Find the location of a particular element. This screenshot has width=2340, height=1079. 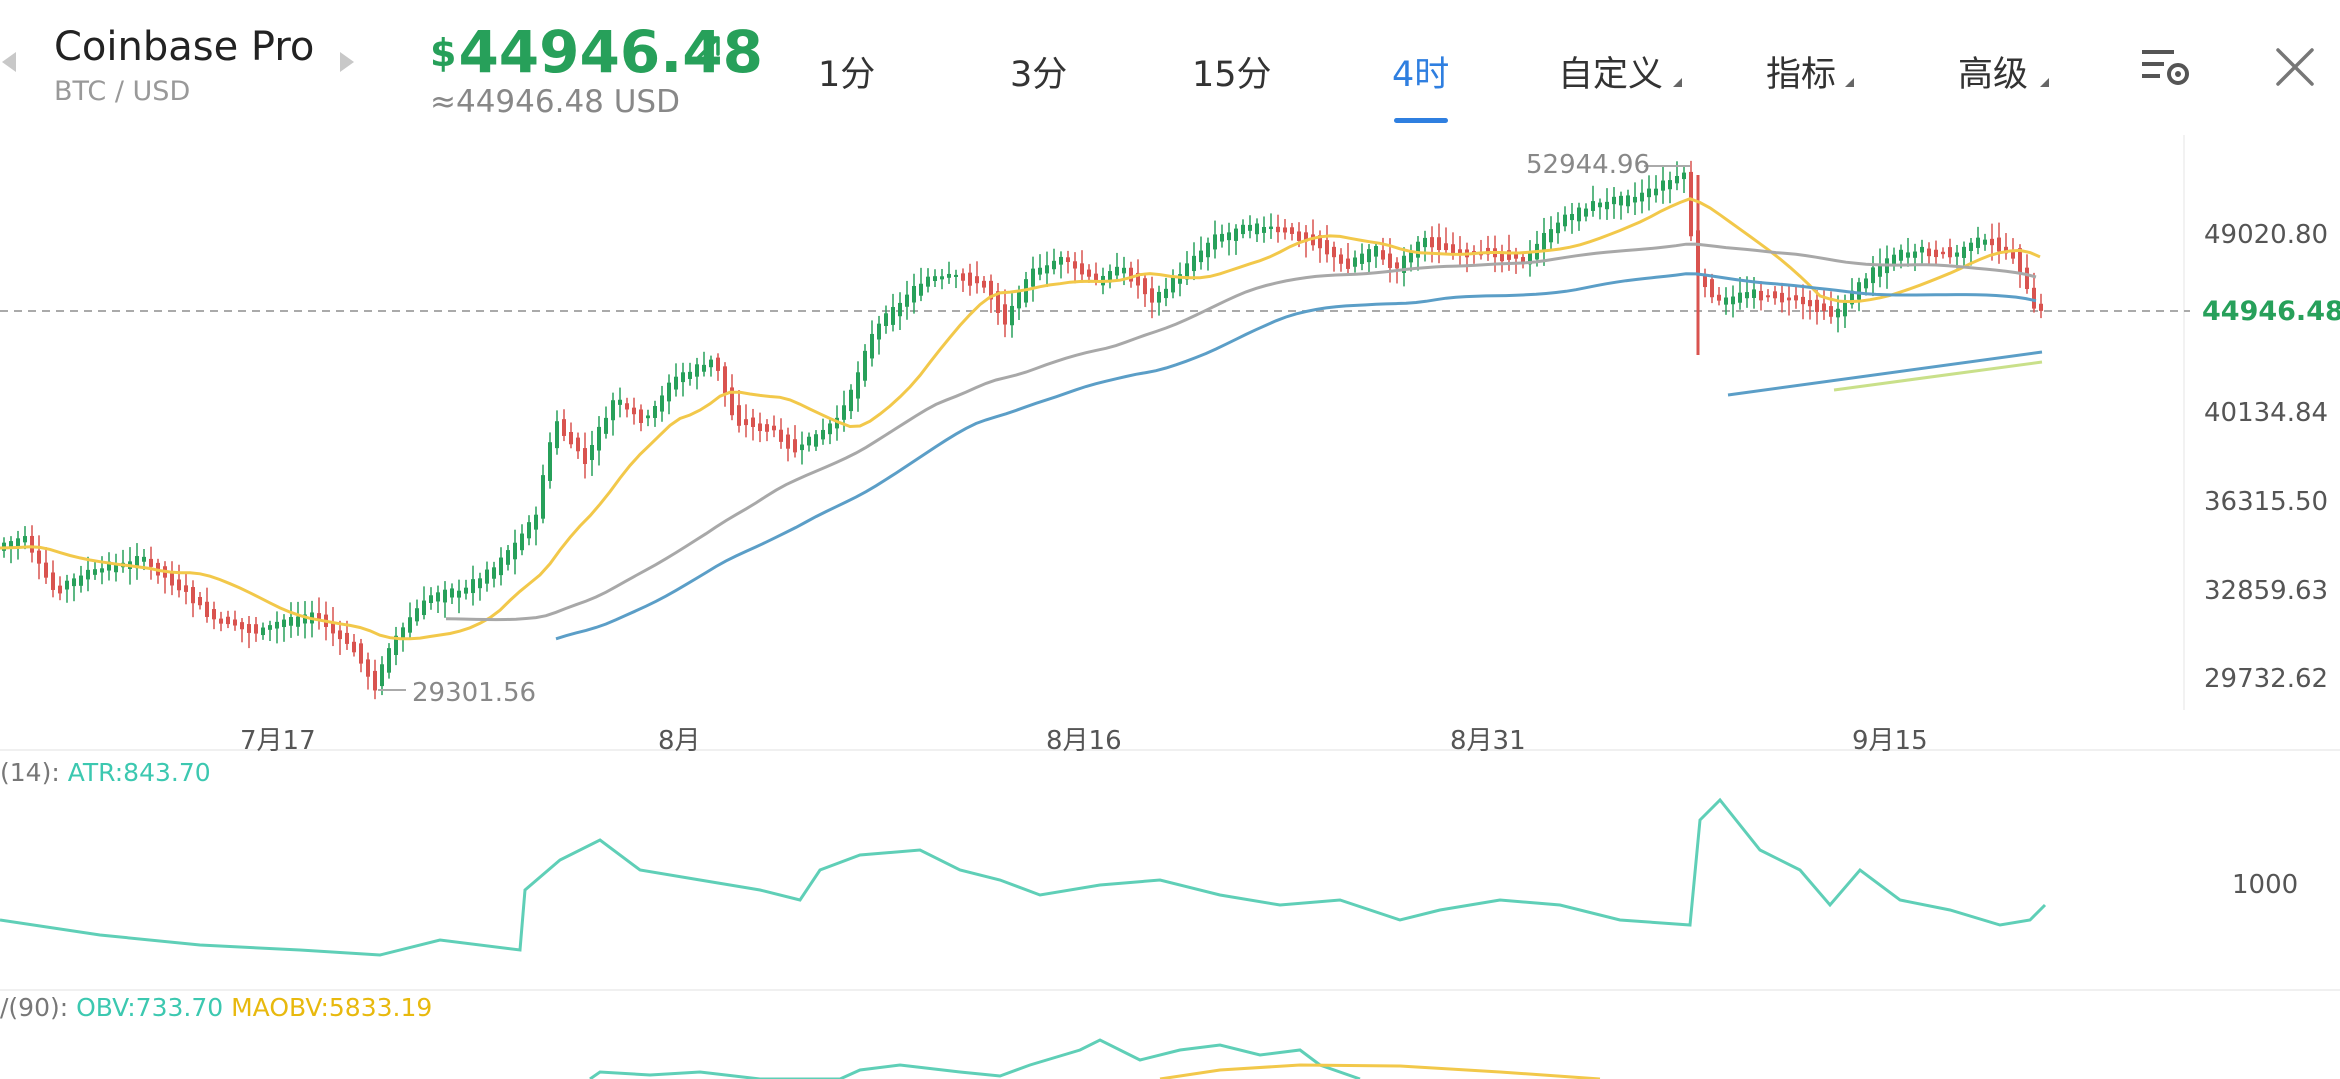

chart-settings-icon is located at coordinates (2167, 68).